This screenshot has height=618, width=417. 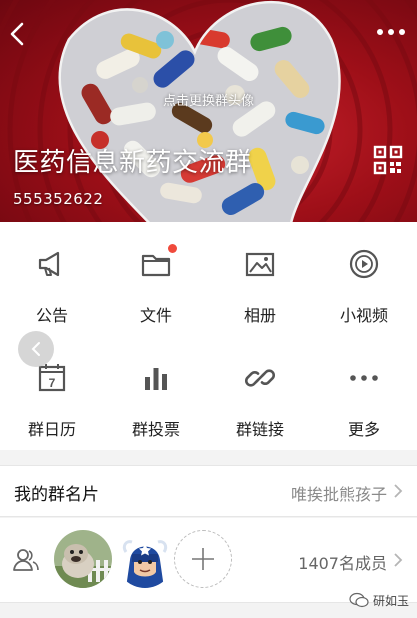 I want to click on member-count: 1407名成员, so click(x=342, y=563).